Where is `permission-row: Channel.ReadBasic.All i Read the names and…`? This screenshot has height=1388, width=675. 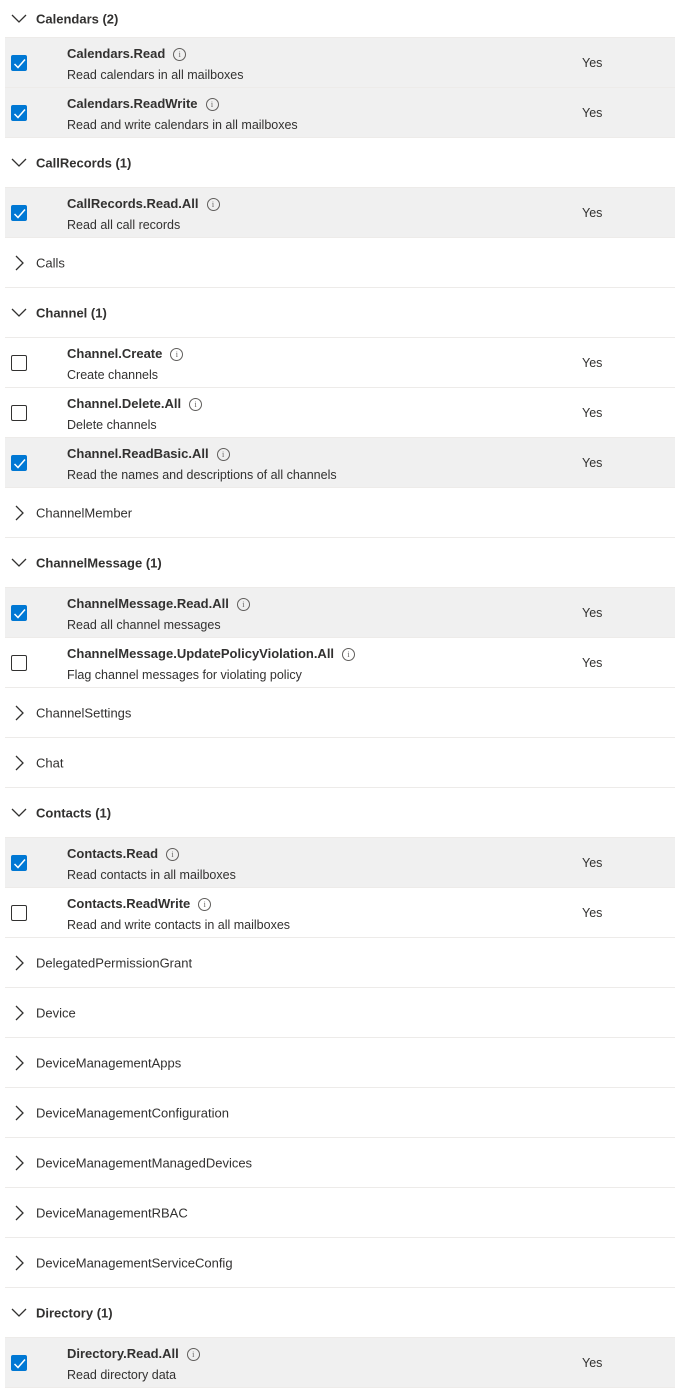 permission-row: Channel.ReadBasic.All i Read the names and… is located at coordinates (340, 463).